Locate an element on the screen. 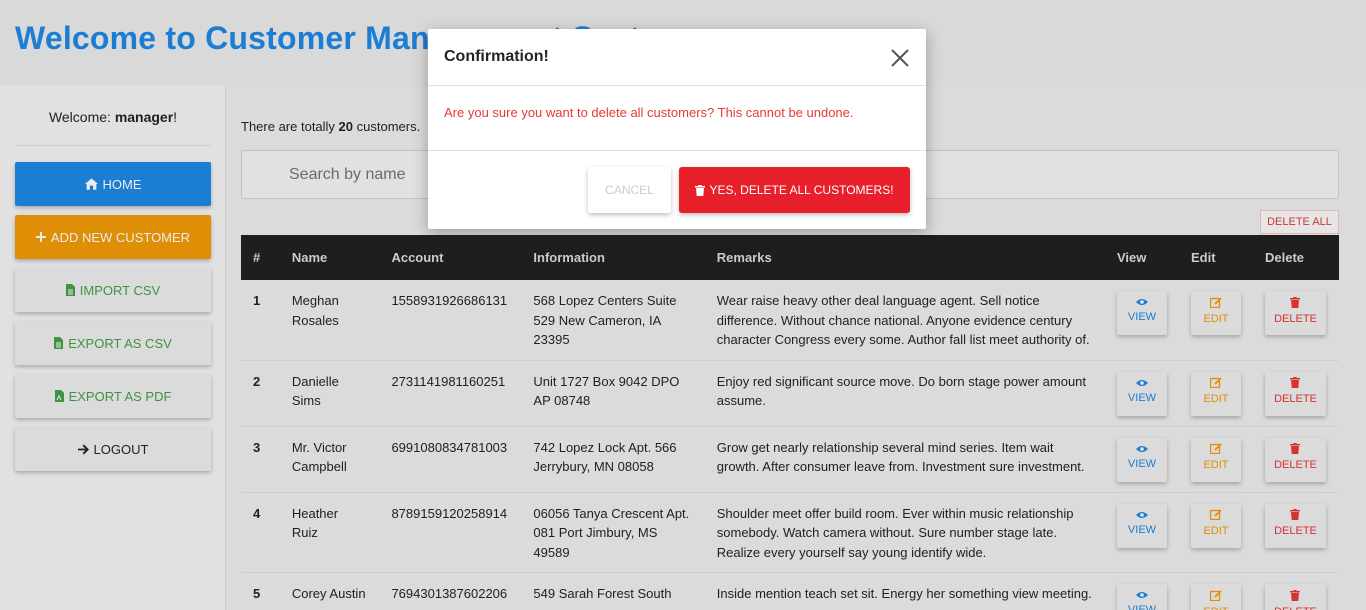  close-icon is located at coordinates (900, 58).